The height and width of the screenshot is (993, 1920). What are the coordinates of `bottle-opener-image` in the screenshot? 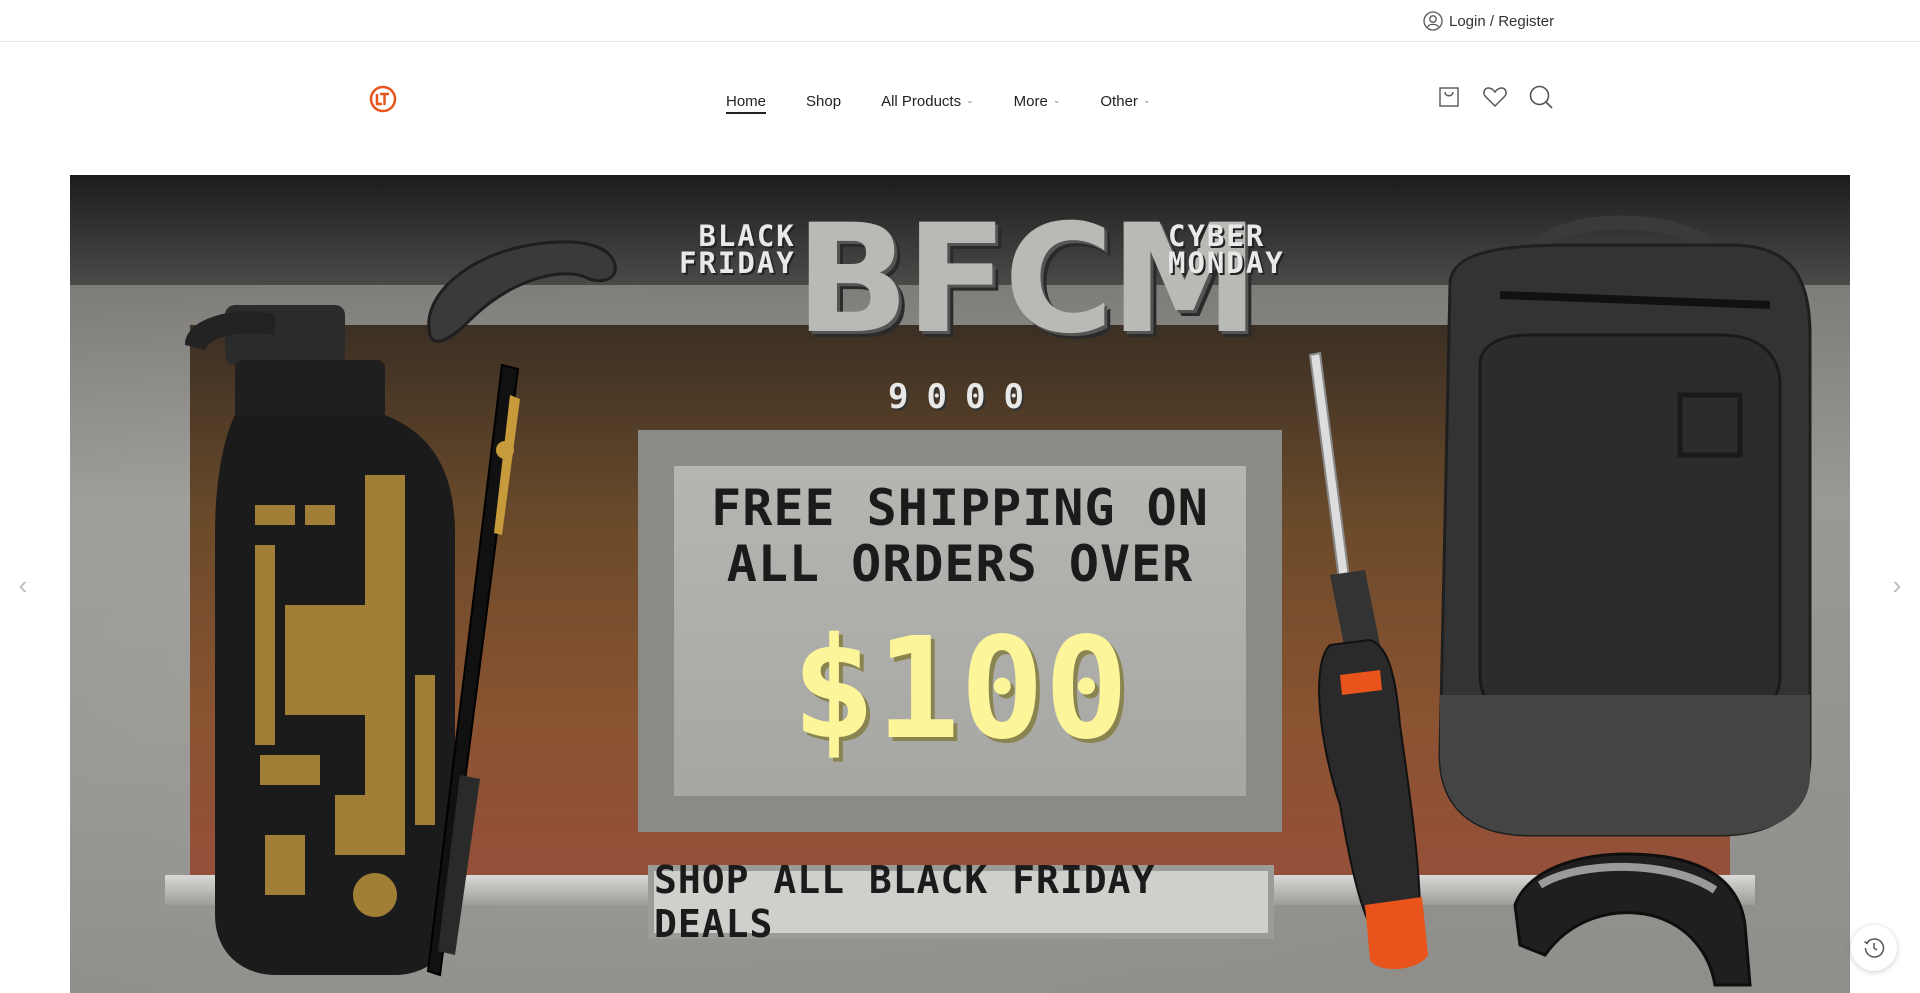 It's located at (1632, 919).